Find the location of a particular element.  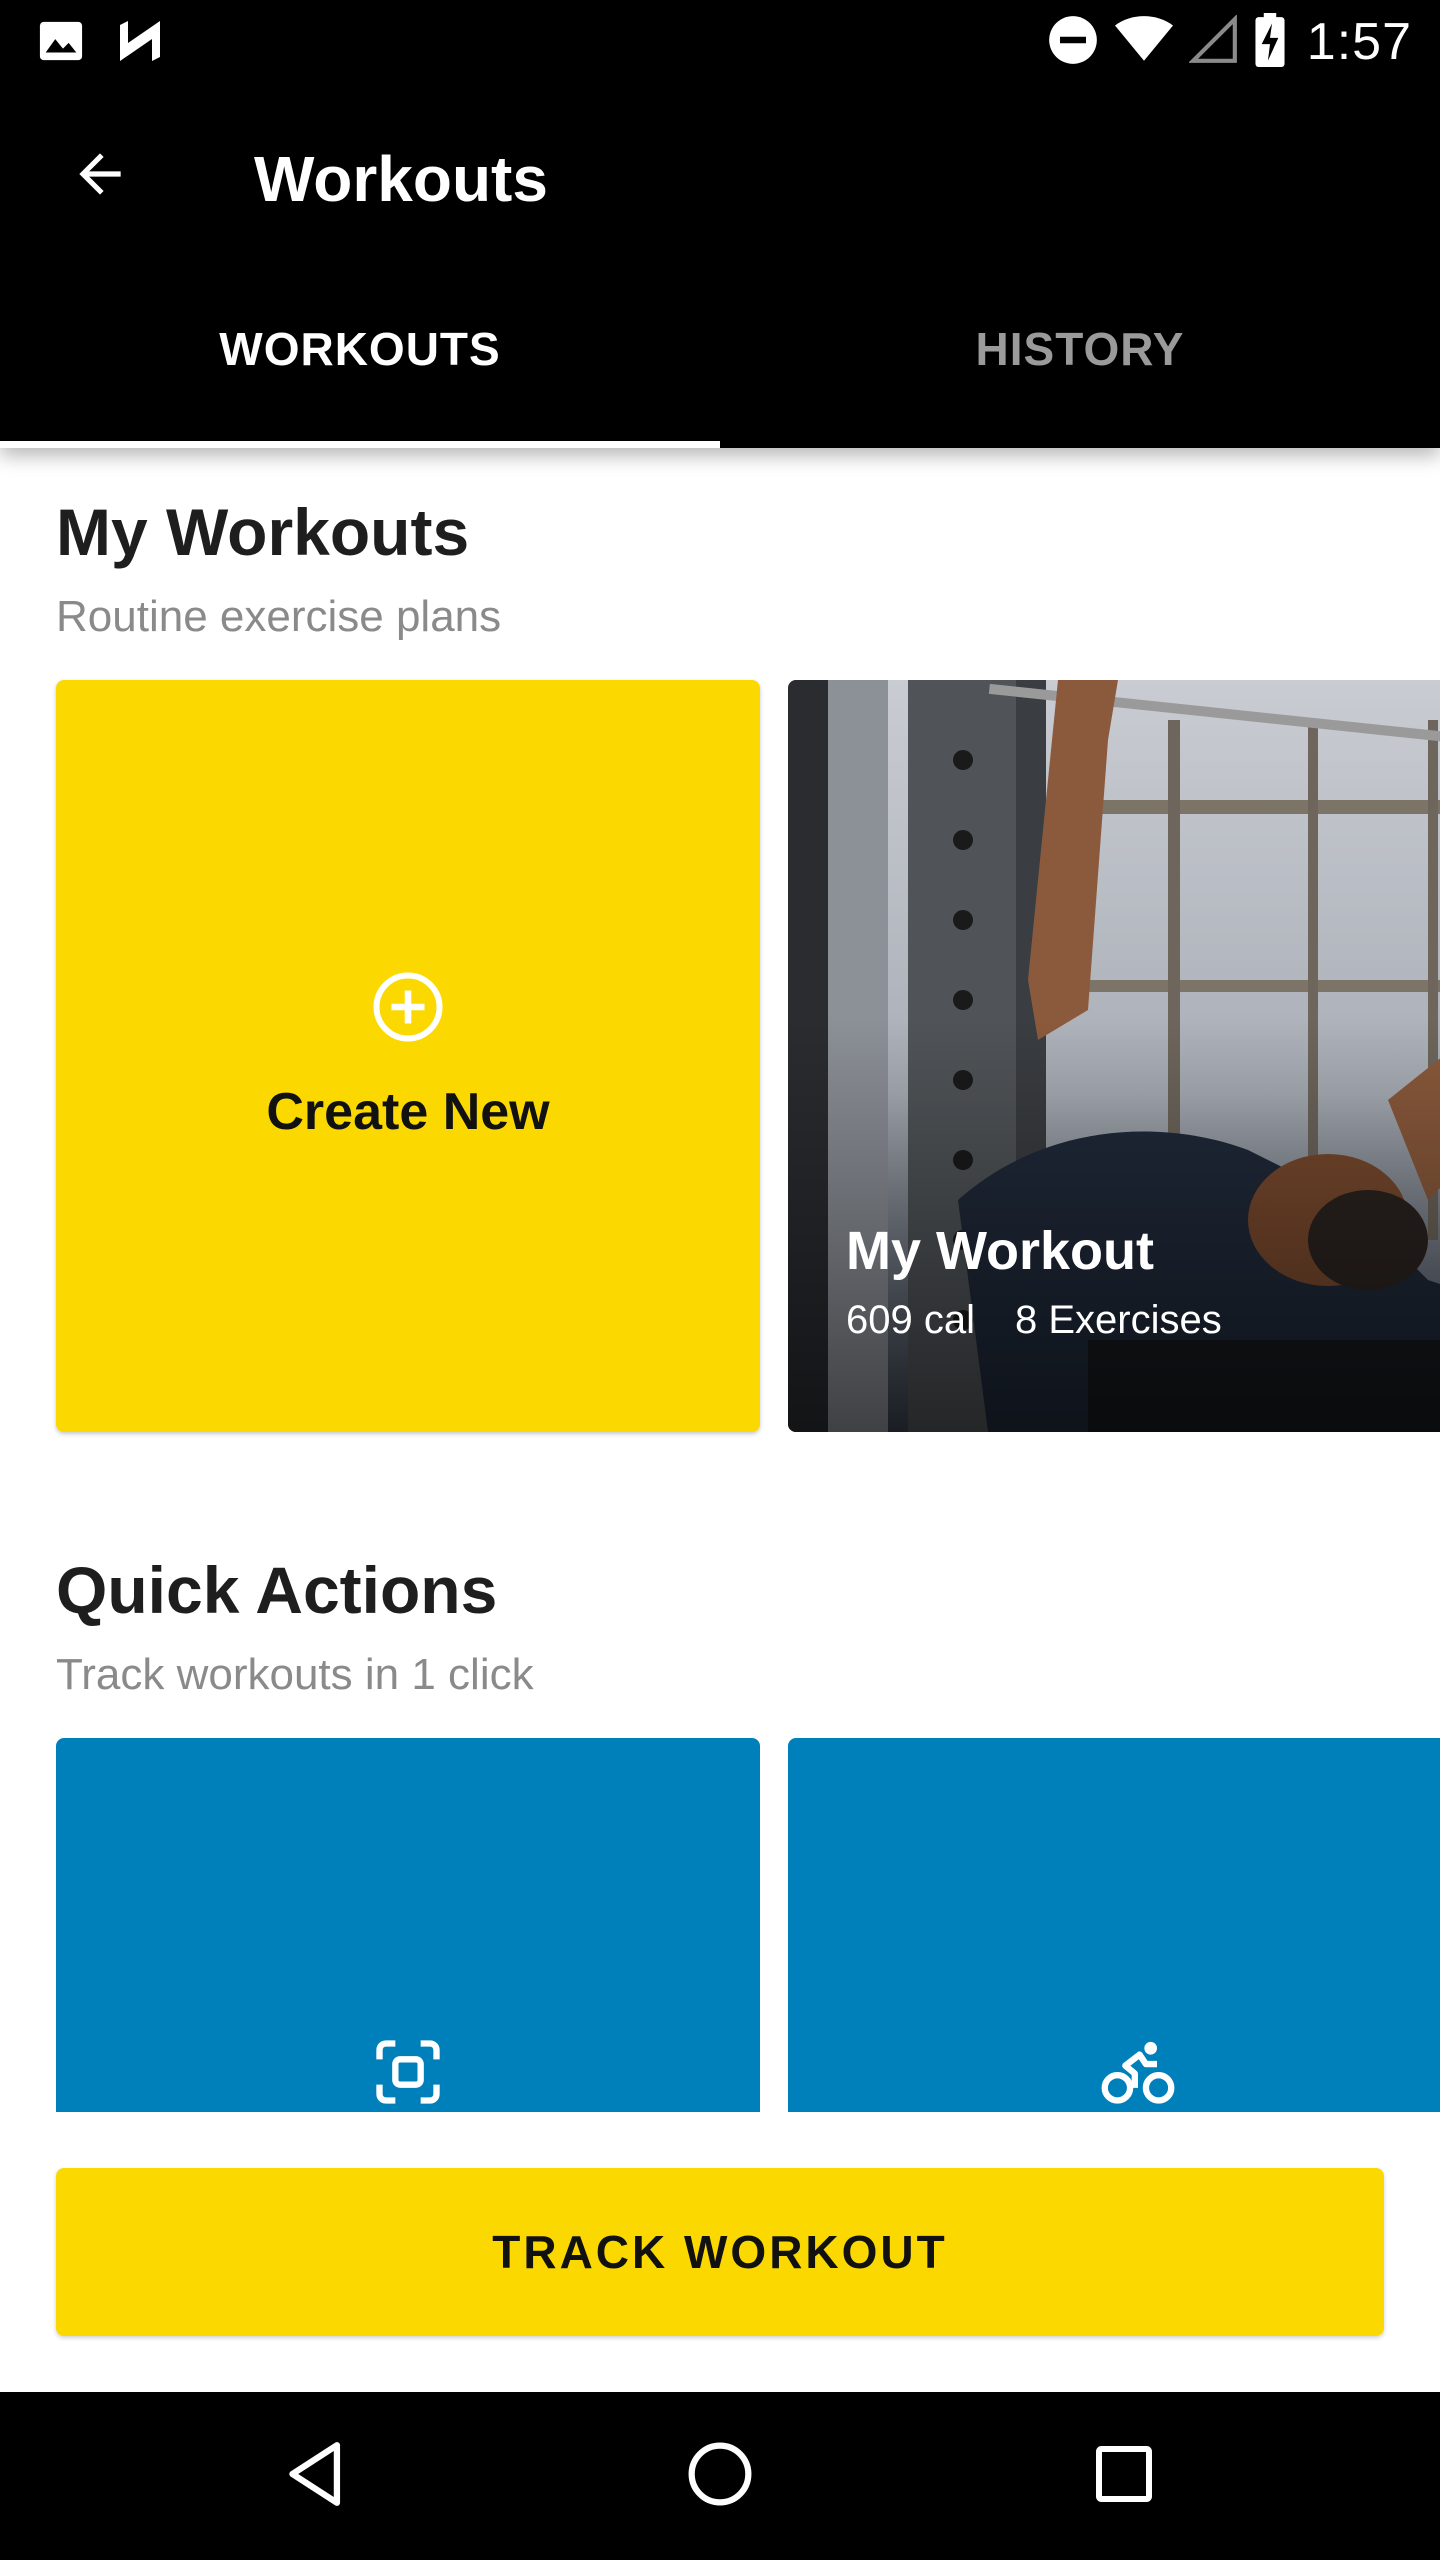

nav-recents-icon is located at coordinates (1124, 2476).